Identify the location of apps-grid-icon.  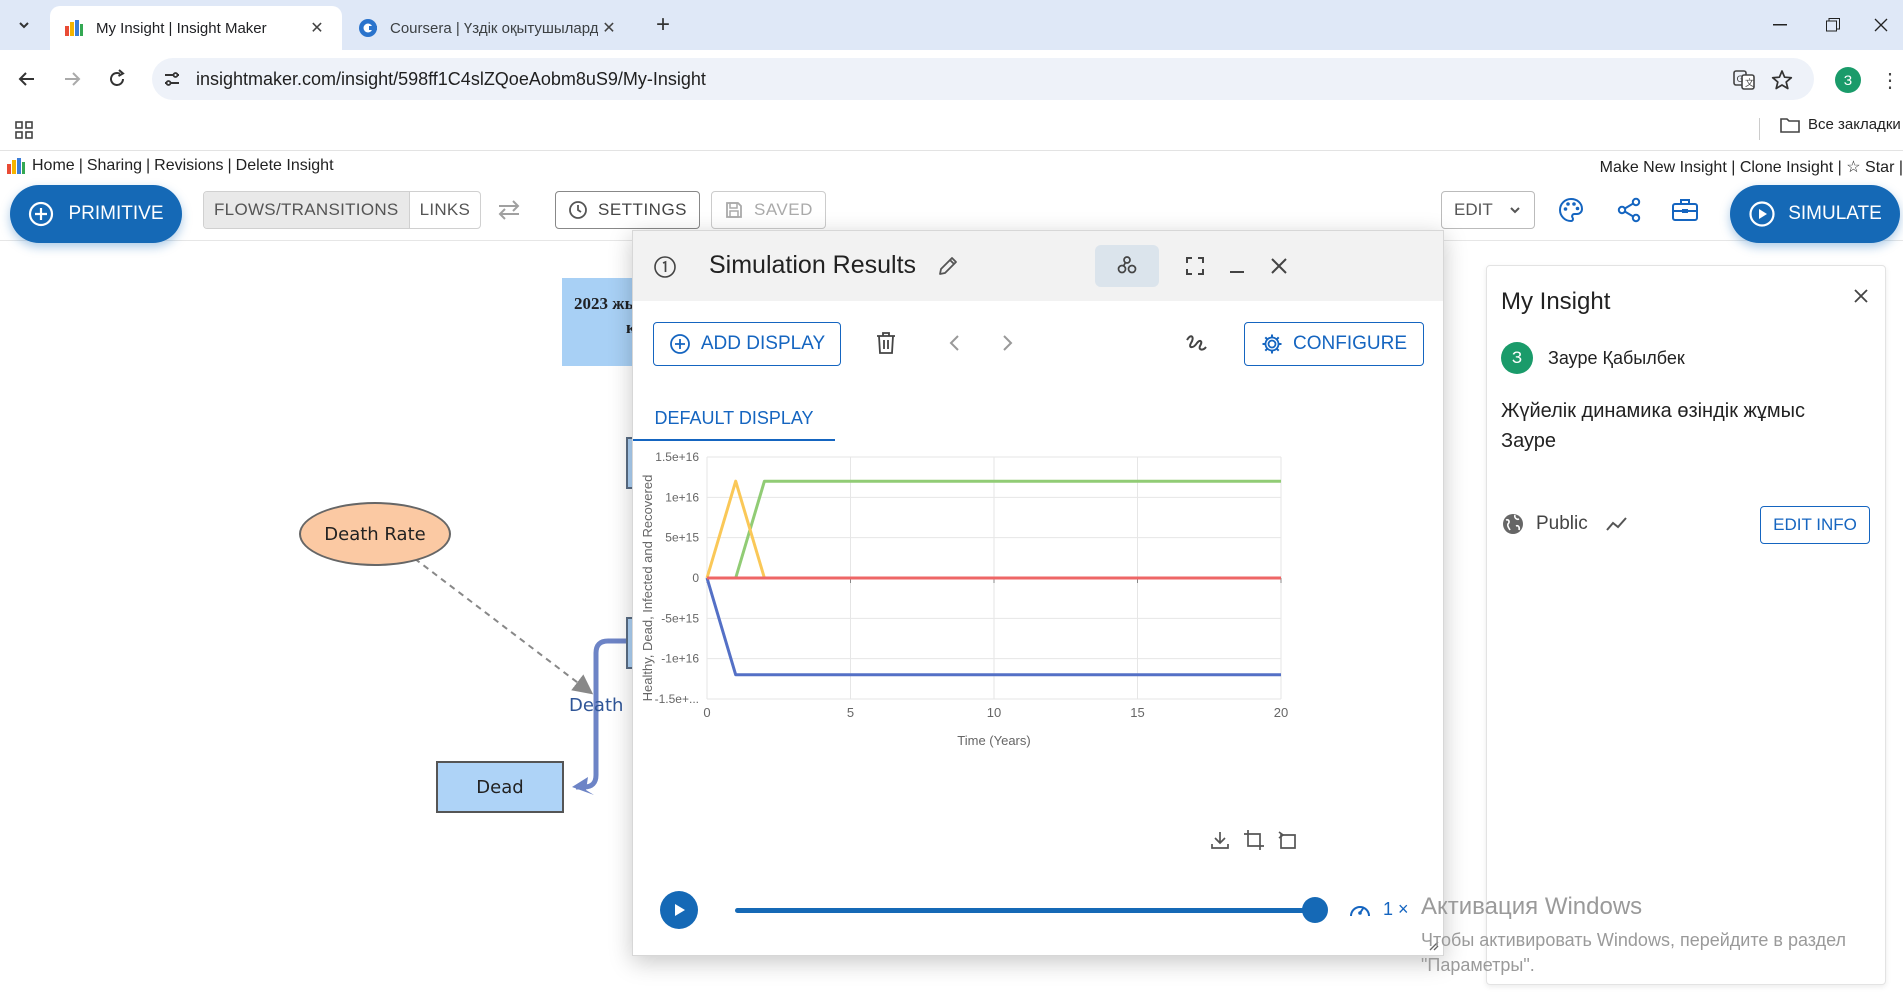
(24, 130).